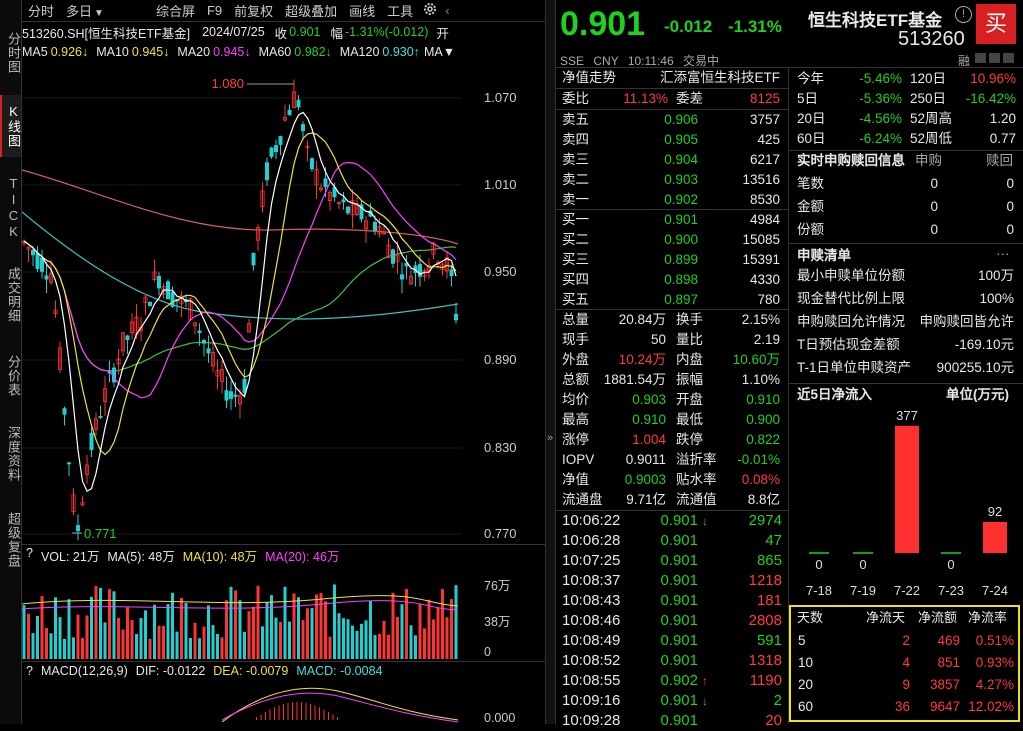 The height and width of the screenshot is (731, 1023). Describe the element at coordinates (85, 10) in the screenshot. I see `toolbar-multiday: 多日 ▼` at that location.